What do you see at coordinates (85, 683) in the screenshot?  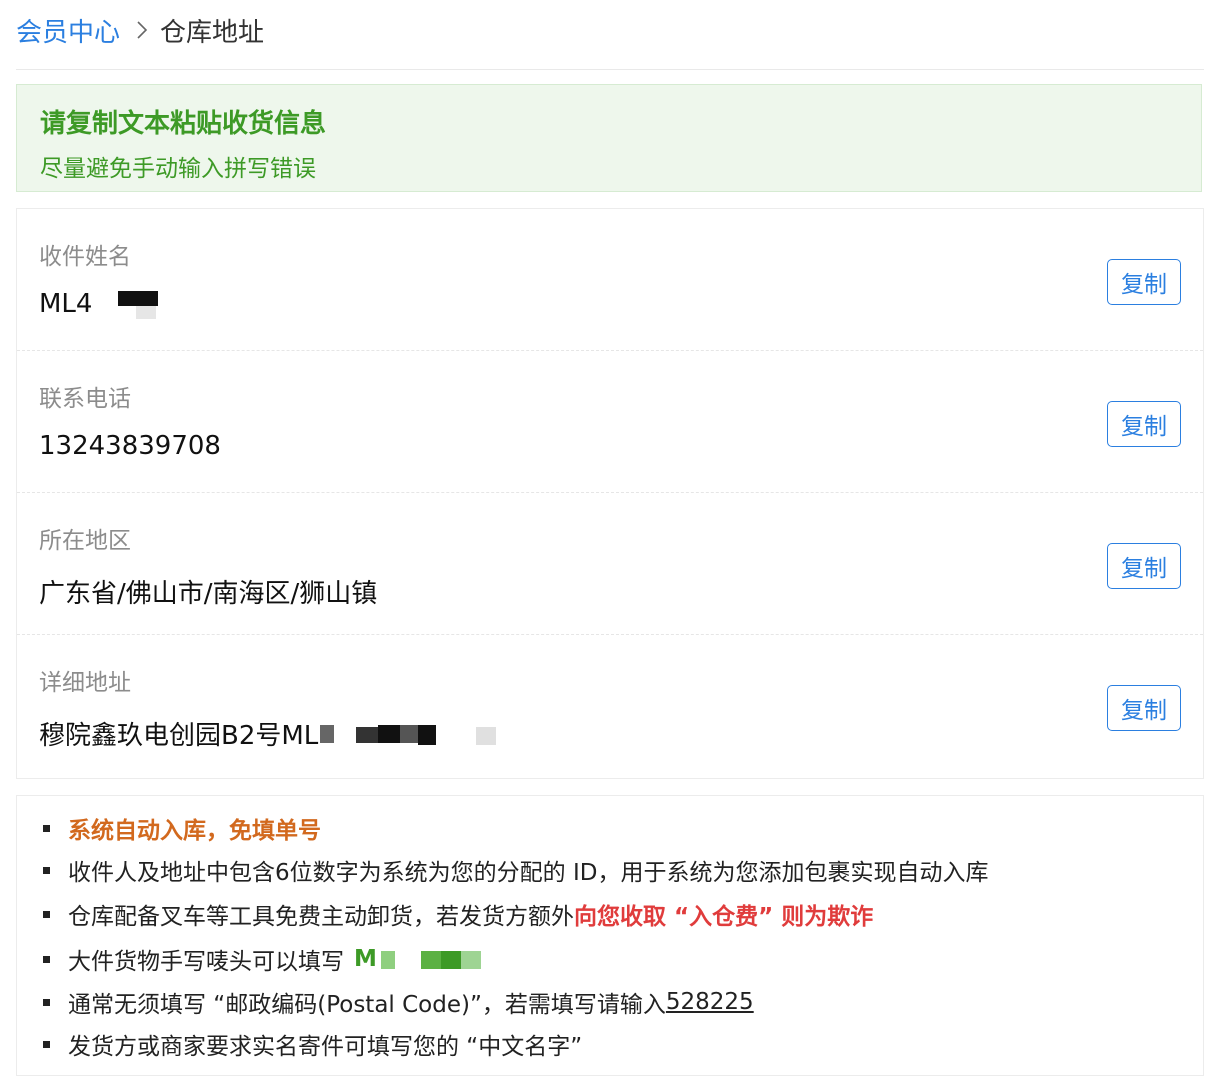 I see `field-label: 详细地址` at bounding box center [85, 683].